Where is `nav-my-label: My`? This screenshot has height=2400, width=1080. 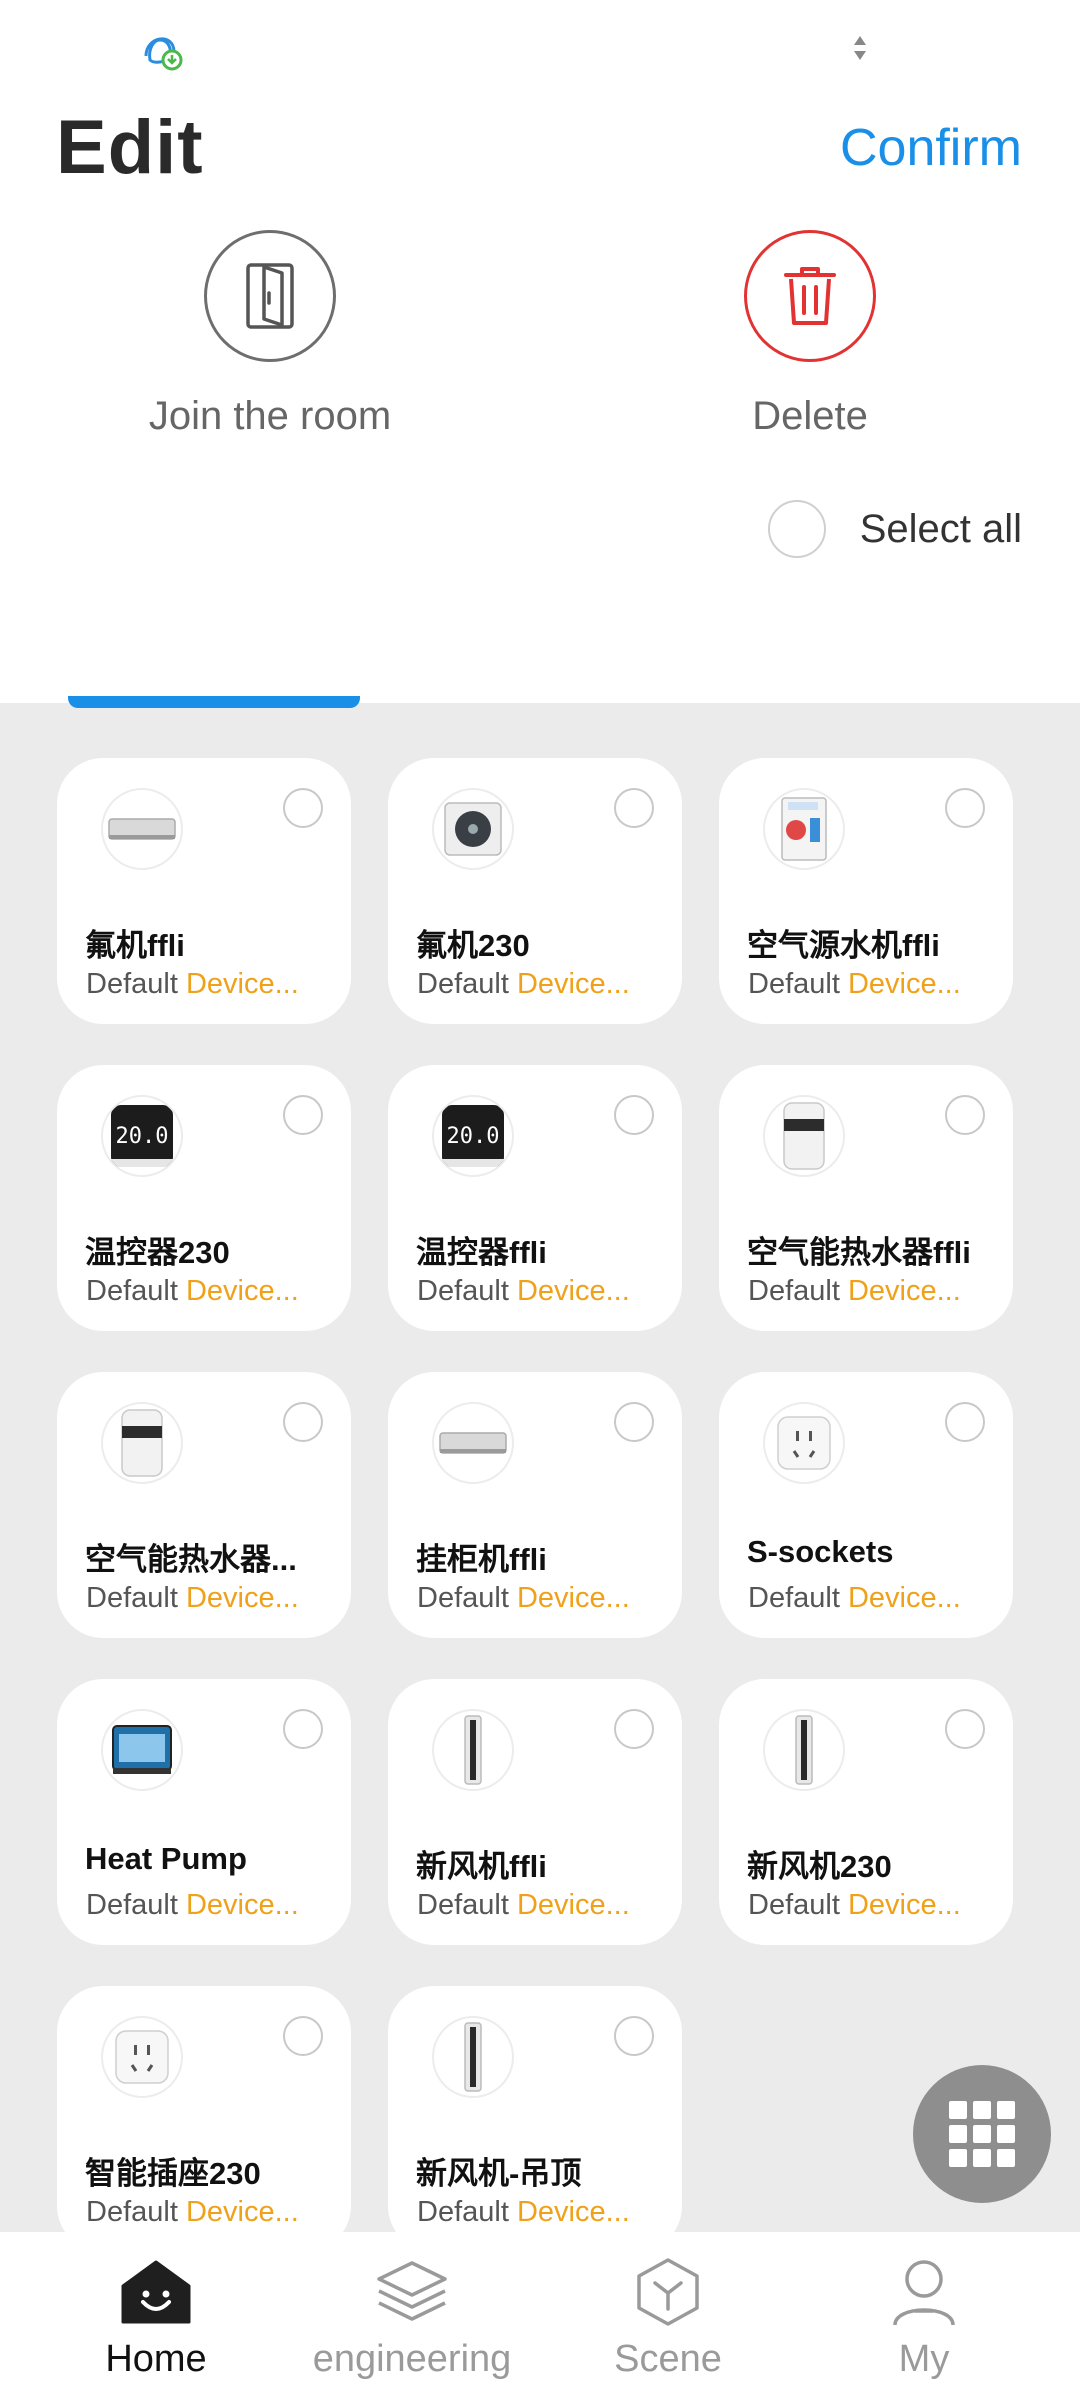
nav-my-label: My is located at coordinates (924, 2359).